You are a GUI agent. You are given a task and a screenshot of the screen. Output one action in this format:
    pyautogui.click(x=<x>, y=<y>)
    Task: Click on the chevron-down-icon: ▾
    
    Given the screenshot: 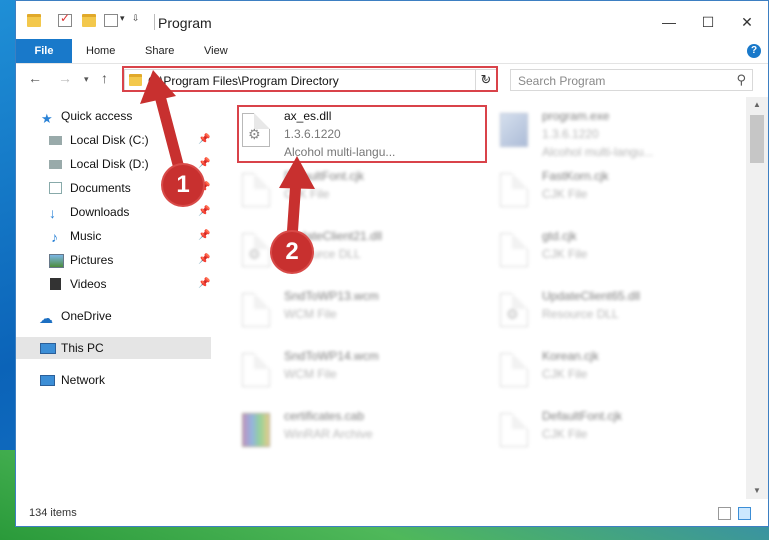 What is the action you would take?
    pyautogui.click(x=122, y=18)
    